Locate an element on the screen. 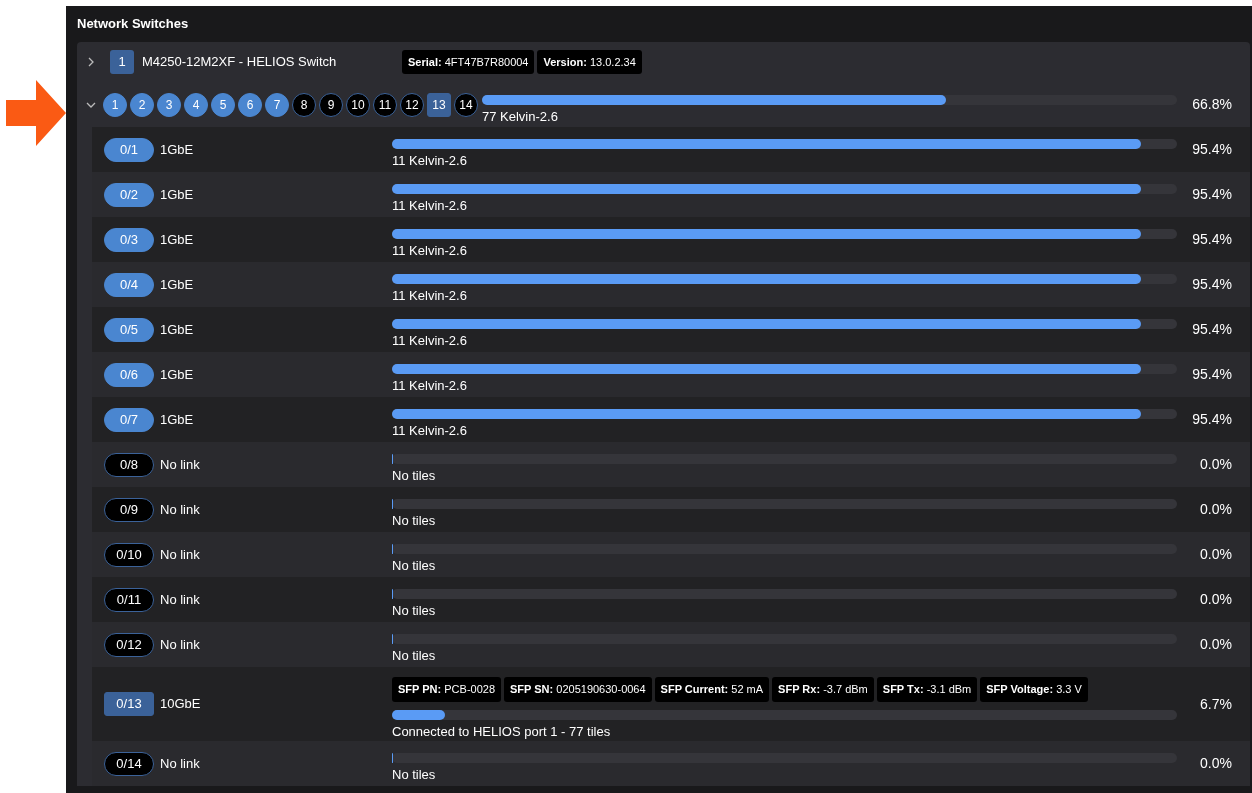 The image size is (1252, 793). switch-index: 1 is located at coordinates (122, 62).